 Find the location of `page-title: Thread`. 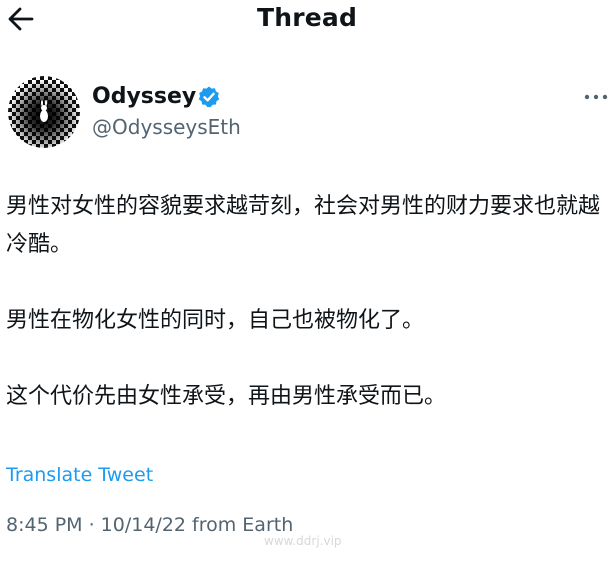

page-title: Thread is located at coordinates (307, 17).